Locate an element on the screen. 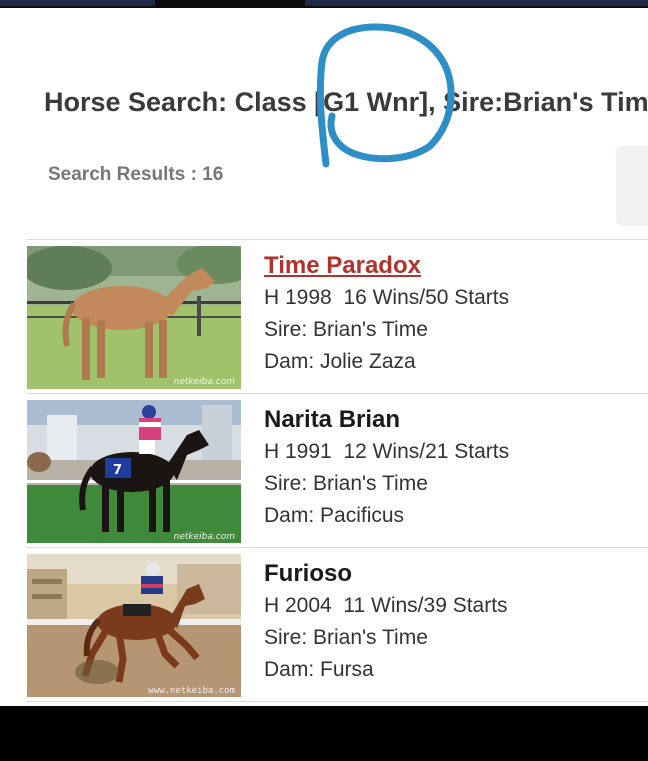  horse-dam: Dam: Jolie Zaza is located at coordinates (340, 361).